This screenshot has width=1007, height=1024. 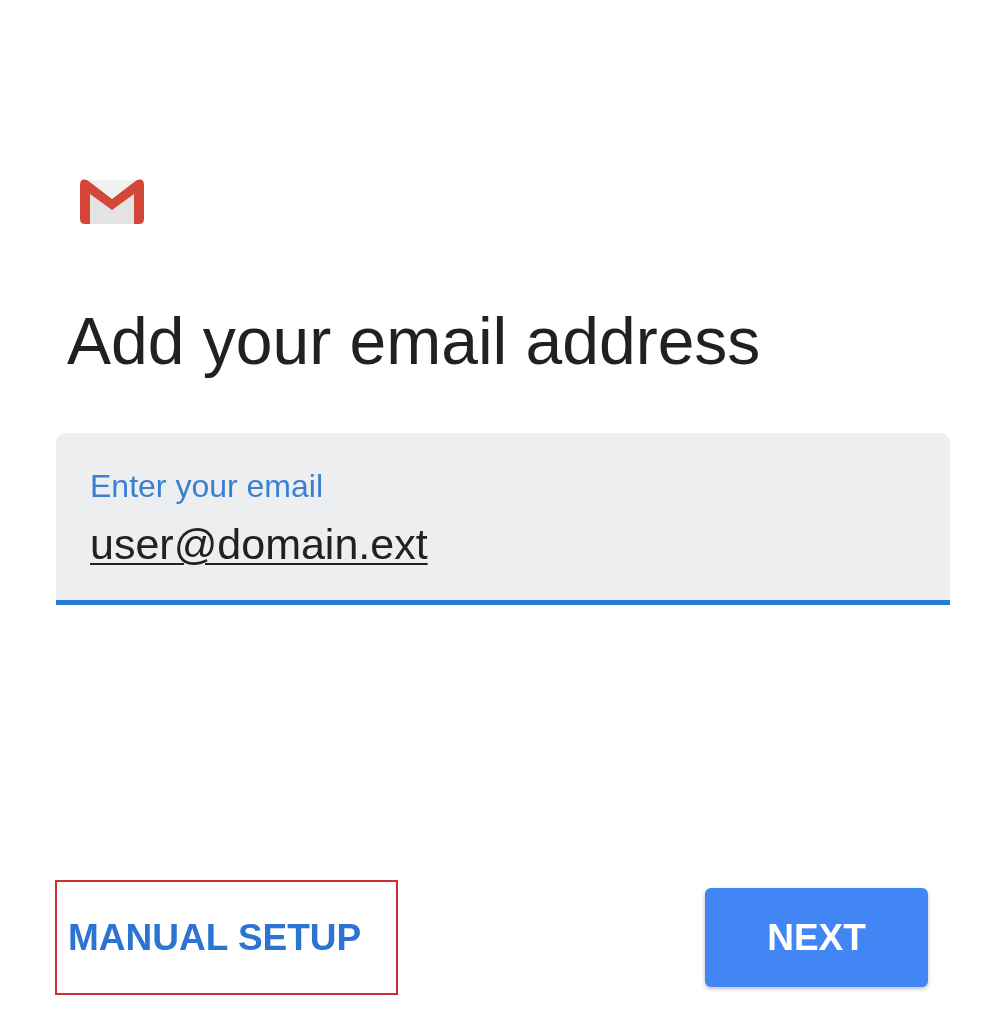 I want to click on field-value: user@domain.ext, so click(x=259, y=544).